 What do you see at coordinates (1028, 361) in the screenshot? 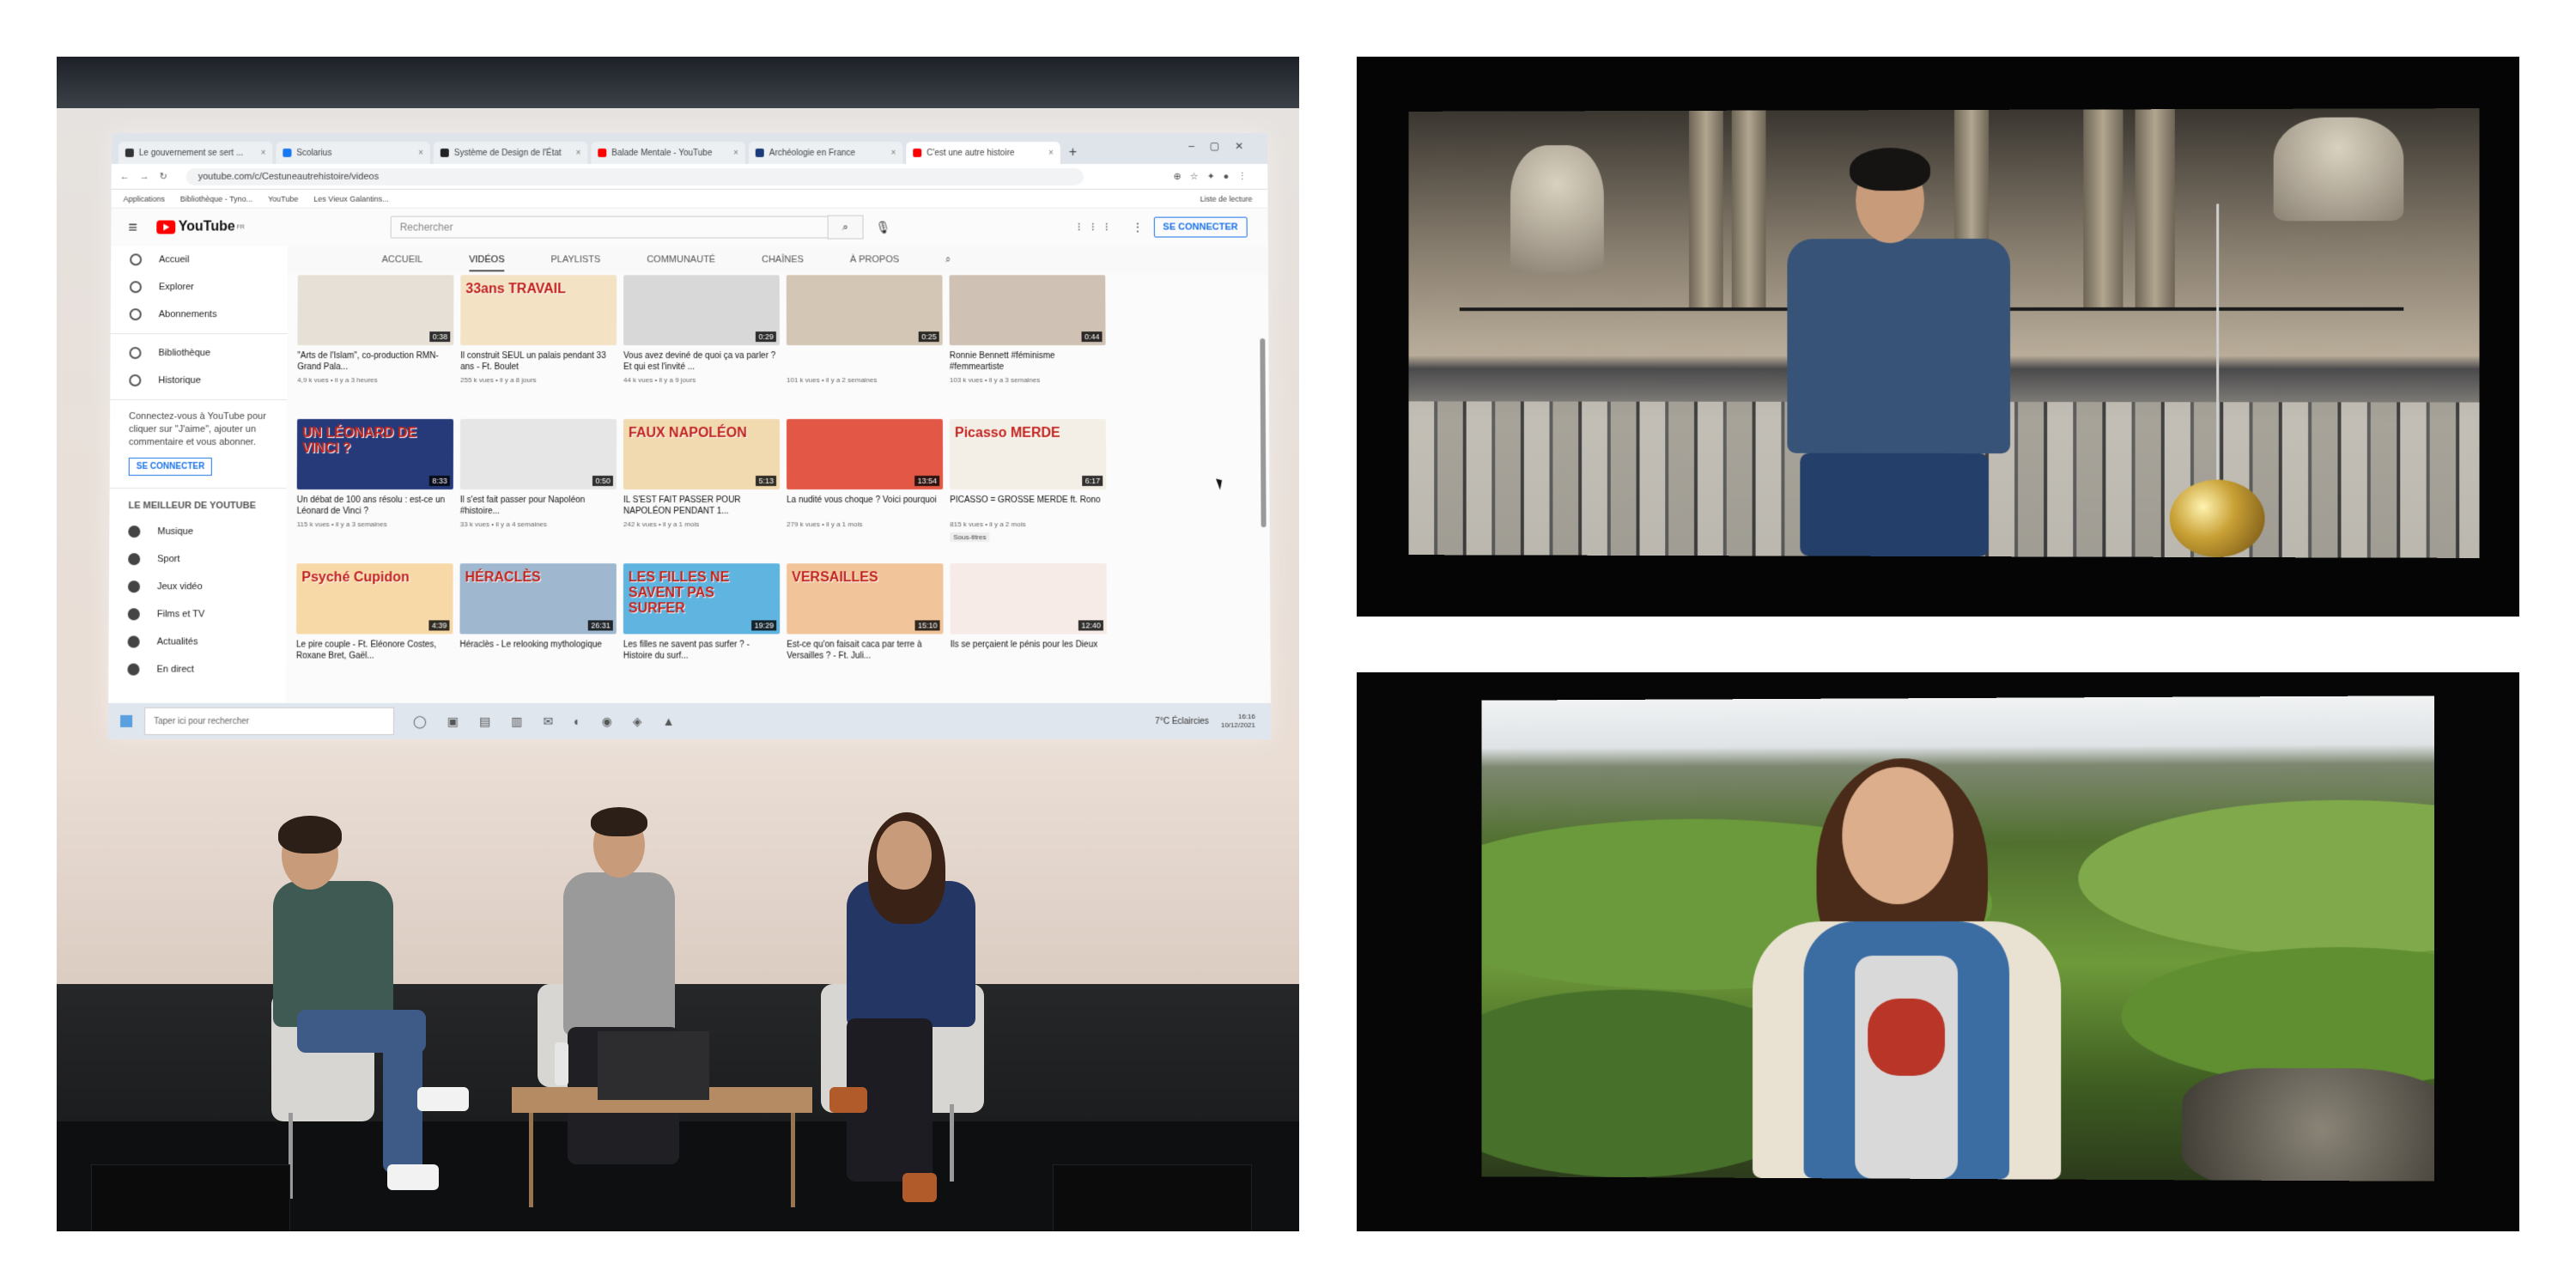
I see `video-title: Ronnie Bennett #féminisme #femmeartiste` at bounding box center [1028, 361].